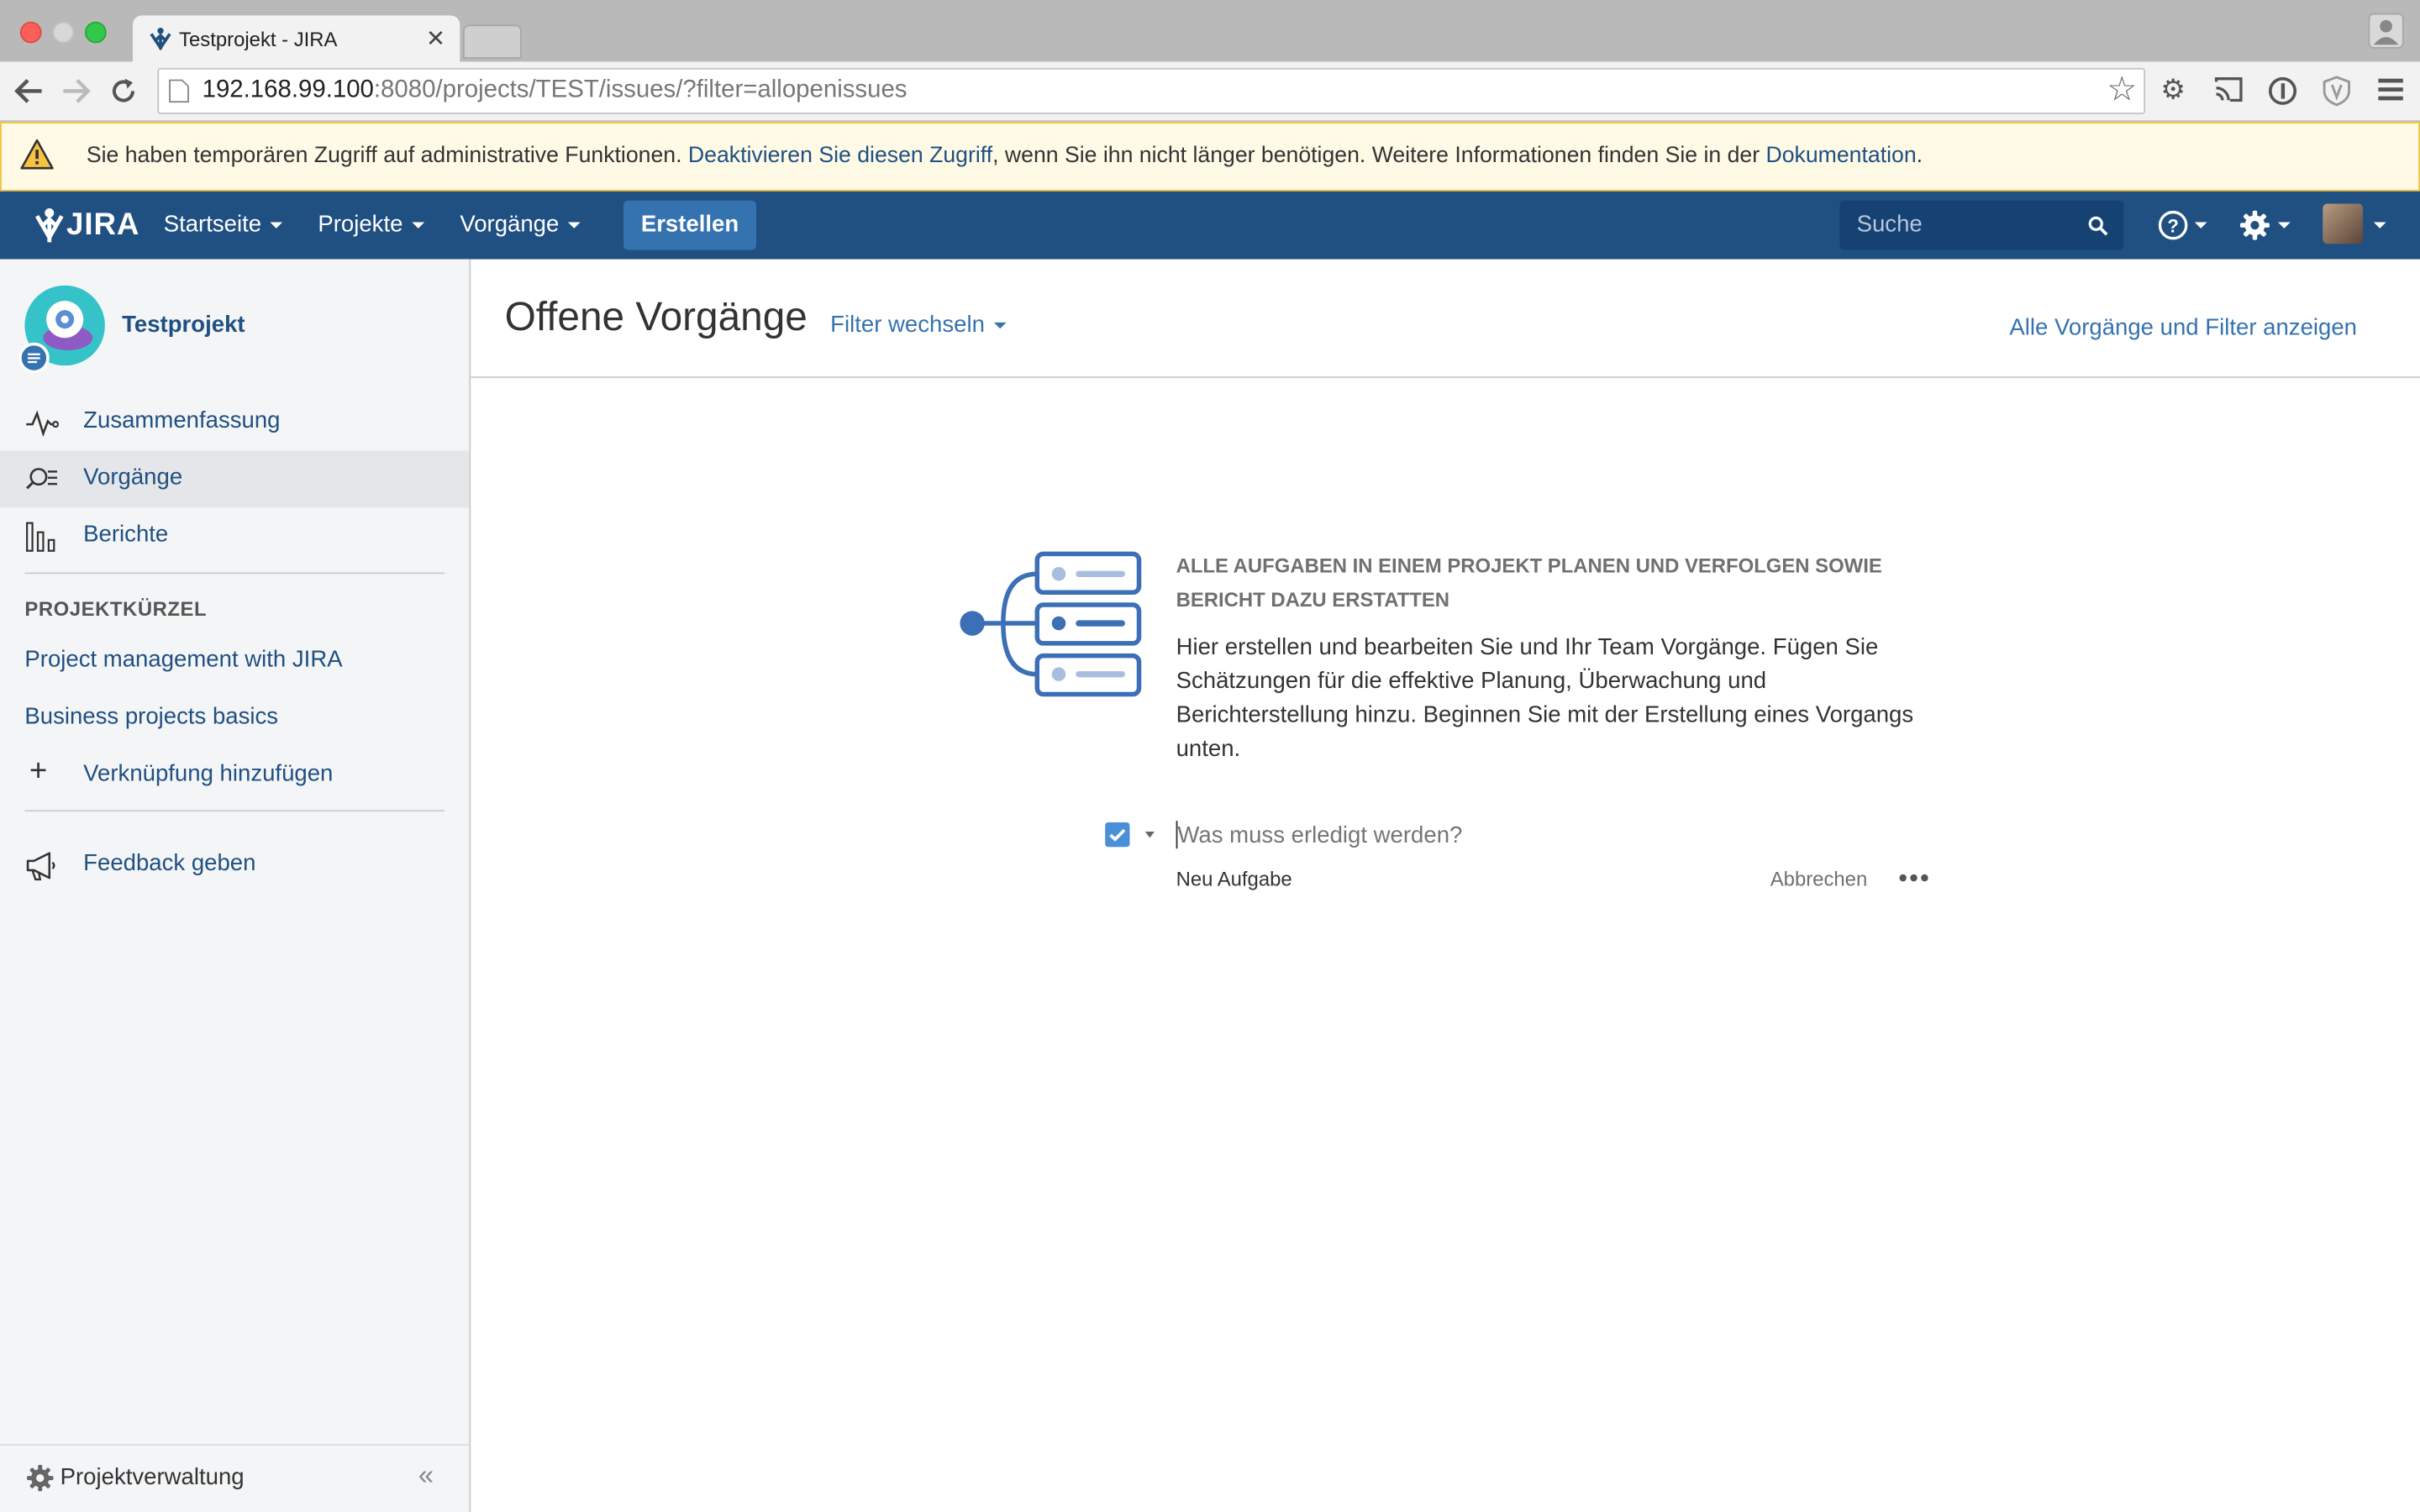 This screenshot has width=2420, height=1512. I want to click on documentation-link: Dokumentation, so click(1842, 156).